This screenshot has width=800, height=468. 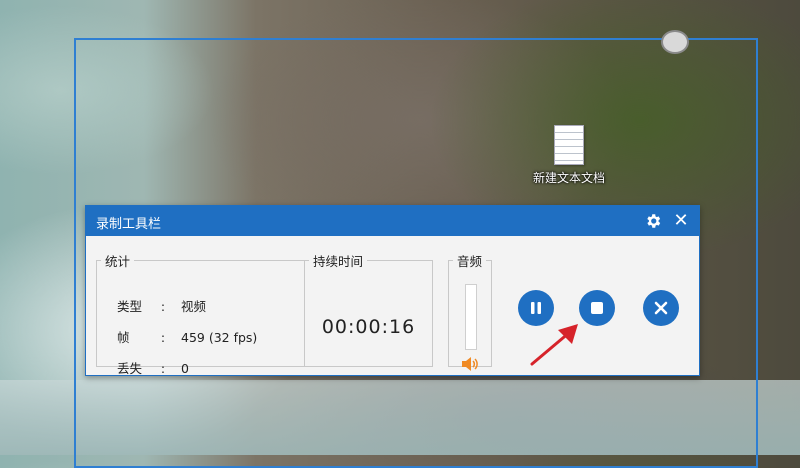 What do you see at coordinates (118, 261) in the screenshot?
I see `stats-legend: 统计` at bounding box center [118, 261].